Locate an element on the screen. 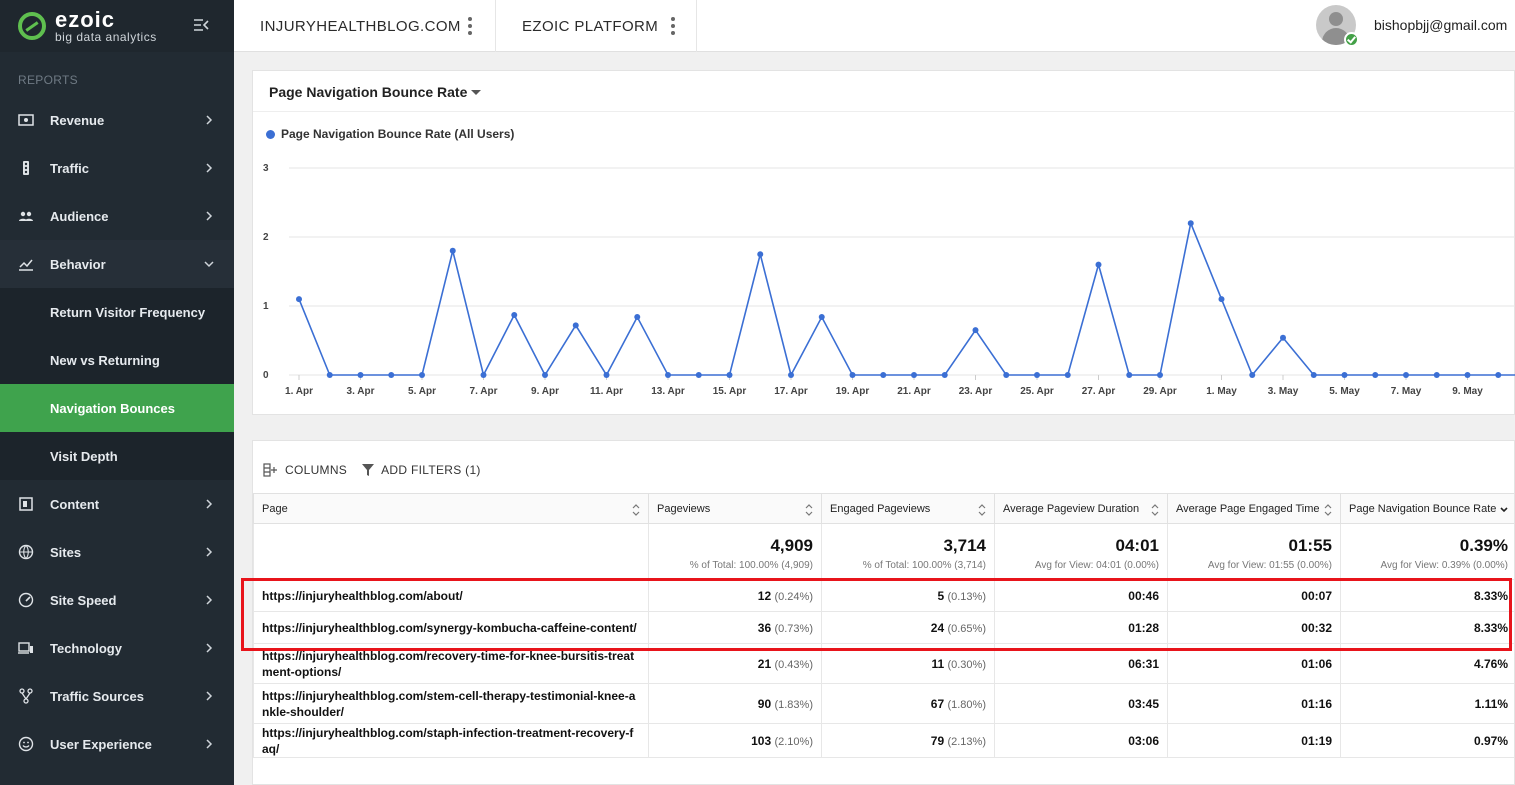 The height and width of the screenshot is (785, 1515). ezoic-logo-icon is located at coordinates (32, 26).